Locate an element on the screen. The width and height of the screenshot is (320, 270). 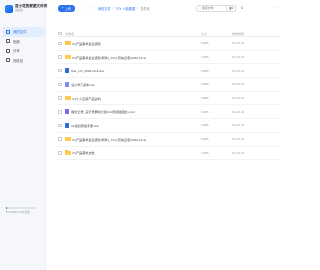
sidebar-item-my-files: 我的文件 is located at coordinates (23, 32).